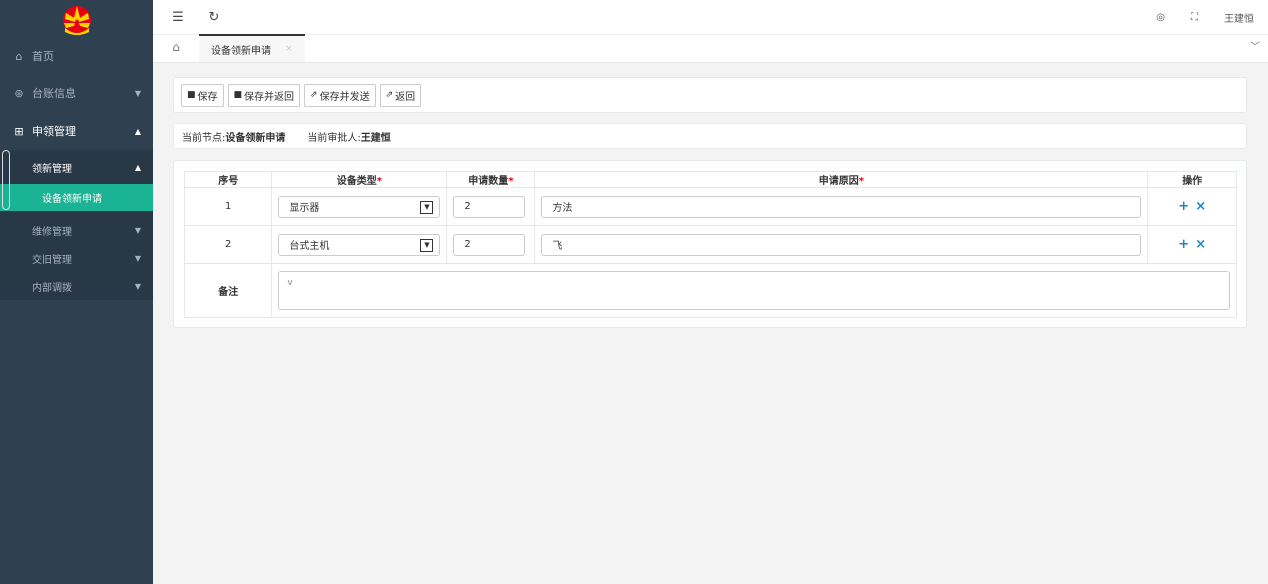 The width and height of the screenshot is (1268, 584). I want to click on submenu-item-label: 内部调拨, so click(52, 288).